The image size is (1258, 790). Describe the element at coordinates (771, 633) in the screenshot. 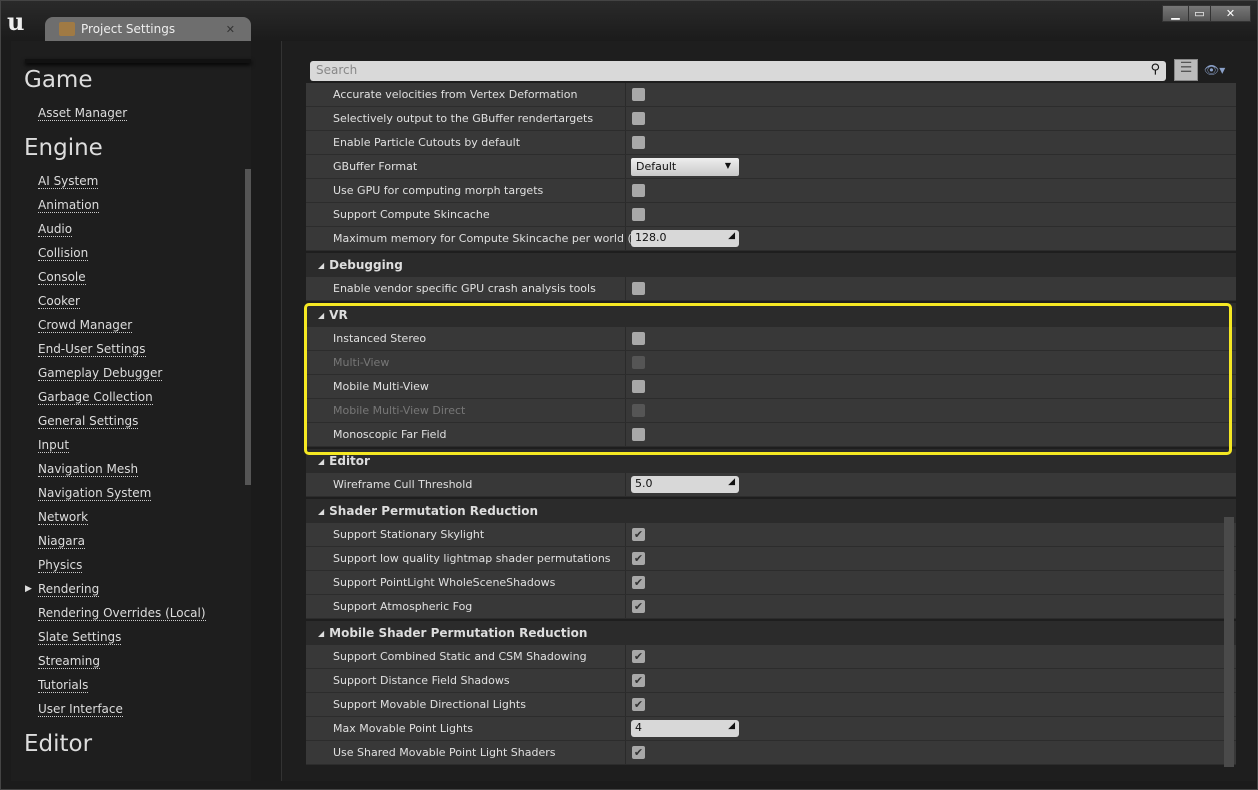

I see `section-header-mobile-shader-permutation-reduction: ◢ Mobile Shader Permutation Reduction` at that location.